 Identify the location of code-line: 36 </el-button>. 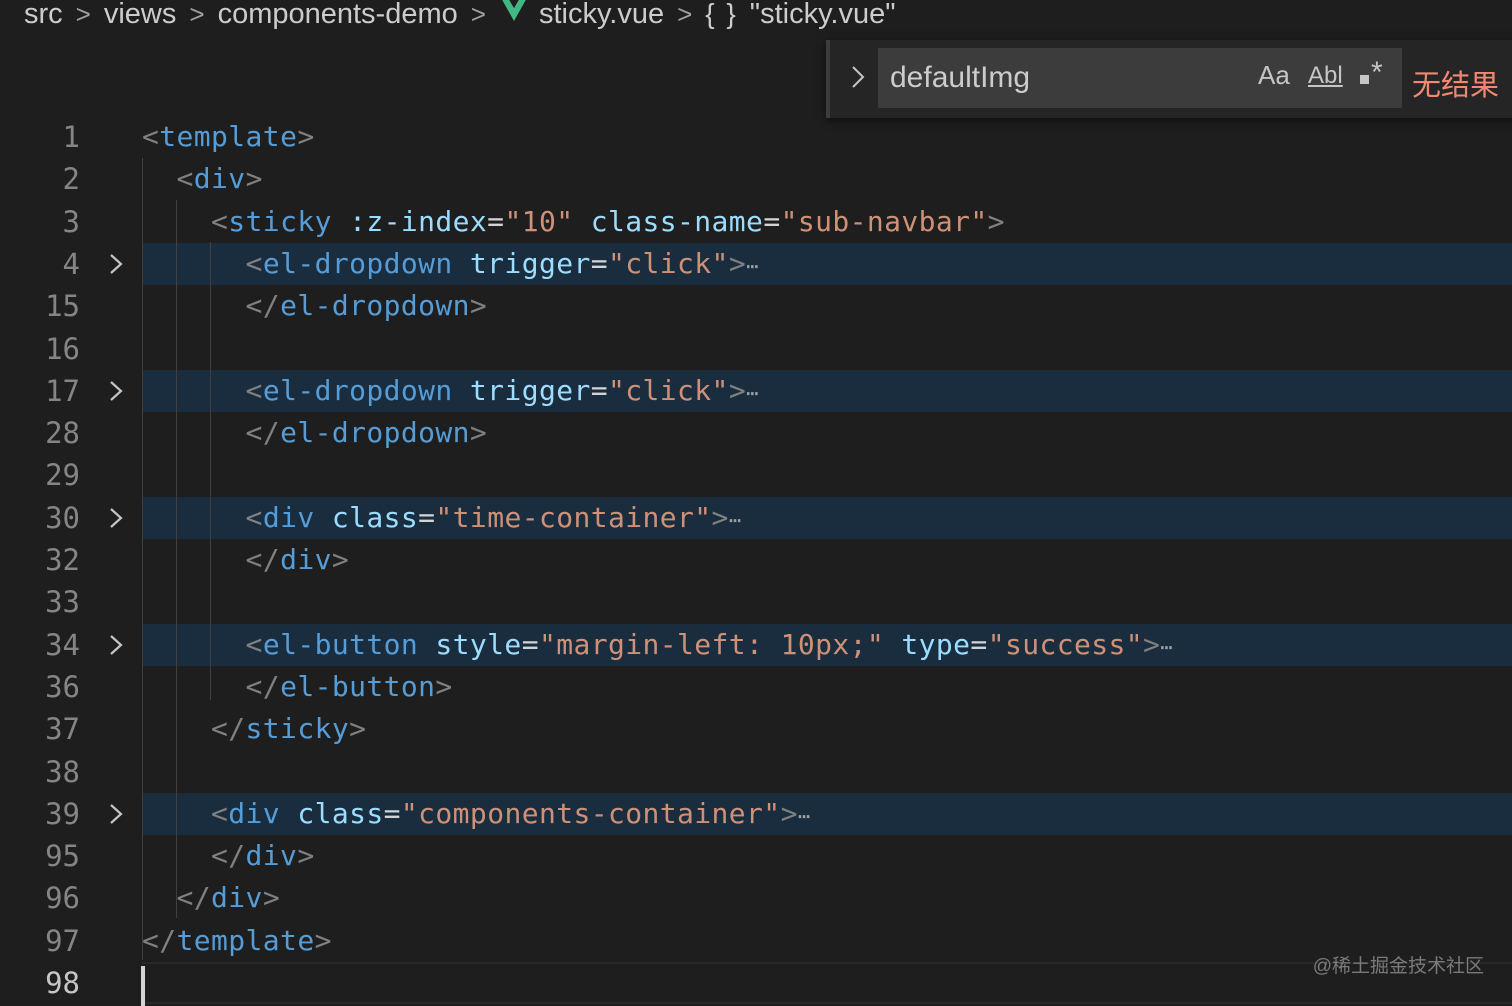
(756, 687).